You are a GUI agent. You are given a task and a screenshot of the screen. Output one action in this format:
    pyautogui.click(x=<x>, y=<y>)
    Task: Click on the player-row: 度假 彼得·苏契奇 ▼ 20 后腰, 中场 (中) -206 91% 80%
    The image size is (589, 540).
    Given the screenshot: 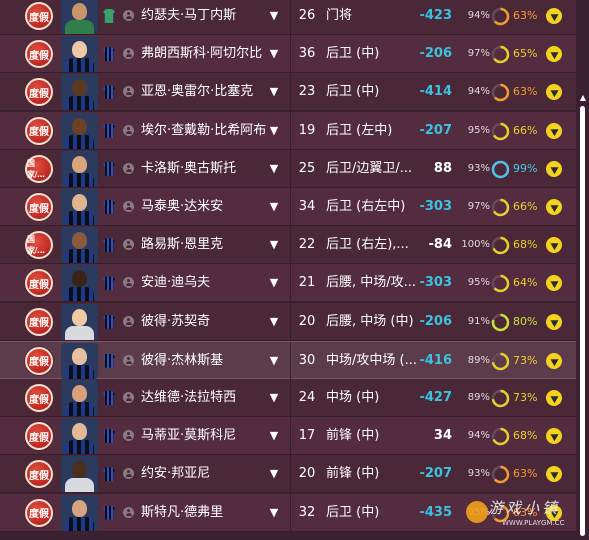 What is the action you would take?
    pyautogui.click(x=294, y=321)
    